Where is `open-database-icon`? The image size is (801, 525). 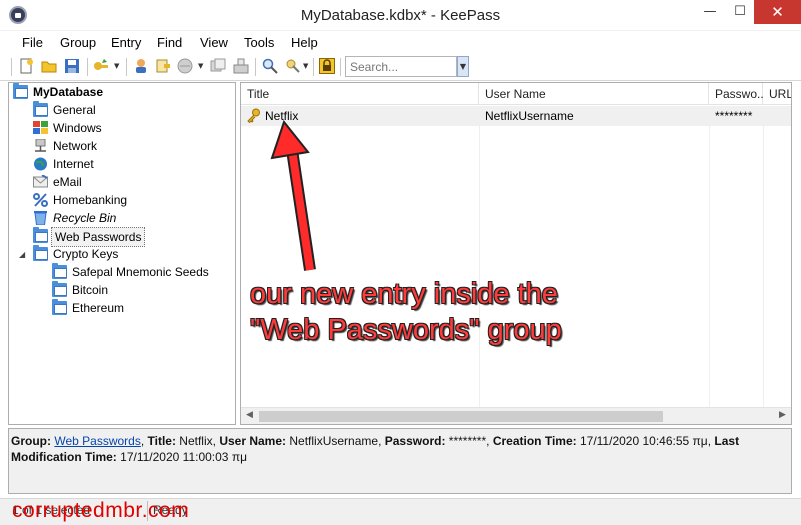
open-database-icon is located at coordinates (49, 66).